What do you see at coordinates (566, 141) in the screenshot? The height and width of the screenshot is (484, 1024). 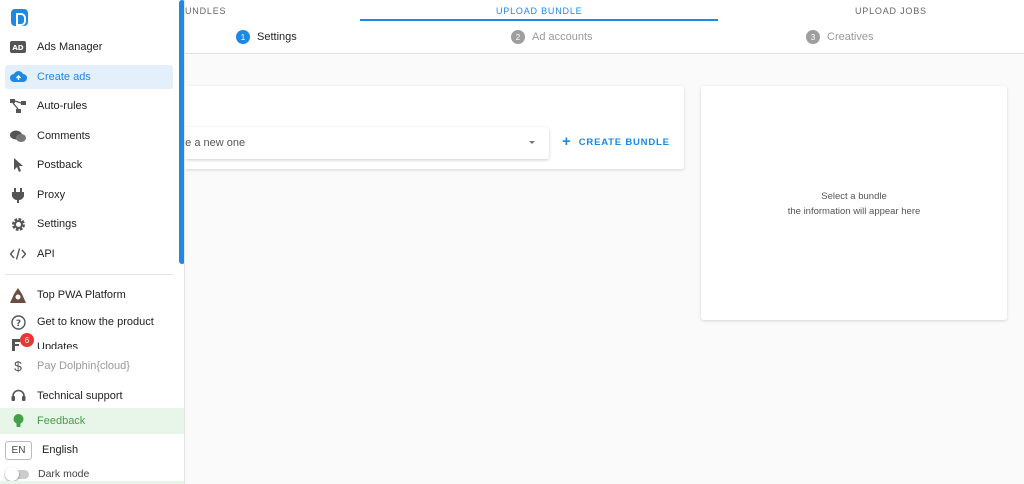 I see `plus-icon: +` at bounding box center [566, 141].